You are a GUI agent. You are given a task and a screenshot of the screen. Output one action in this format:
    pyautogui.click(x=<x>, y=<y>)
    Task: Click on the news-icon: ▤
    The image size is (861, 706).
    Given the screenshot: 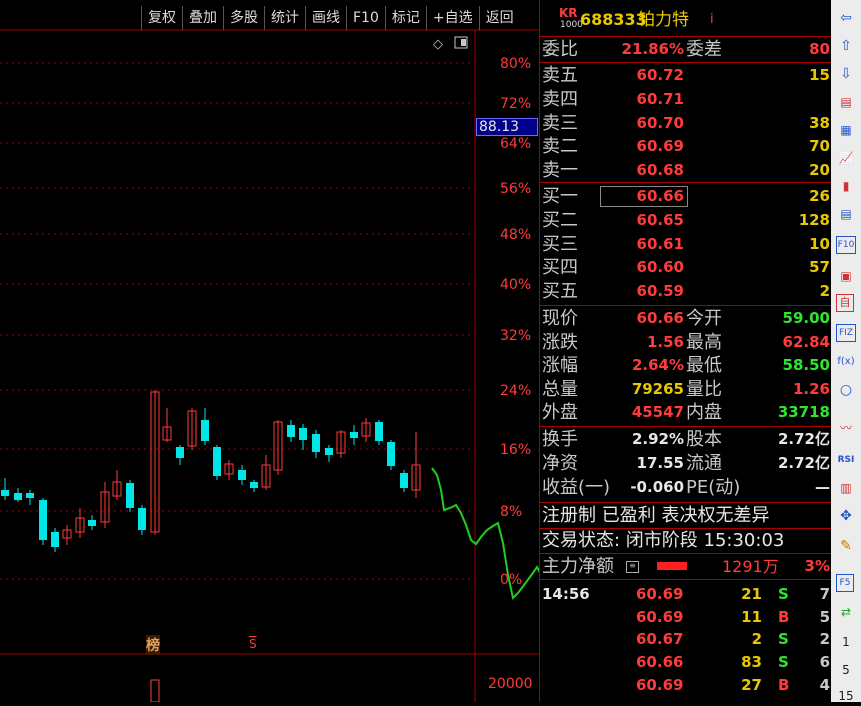 What is the action you would take?
    pyautogui.click(x=846, y=214)
    